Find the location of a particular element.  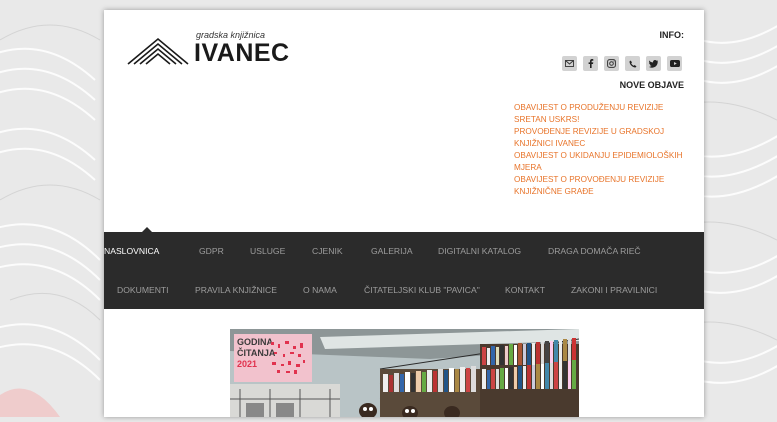

badge-year: 2021 is located at coordinates (247, 364).